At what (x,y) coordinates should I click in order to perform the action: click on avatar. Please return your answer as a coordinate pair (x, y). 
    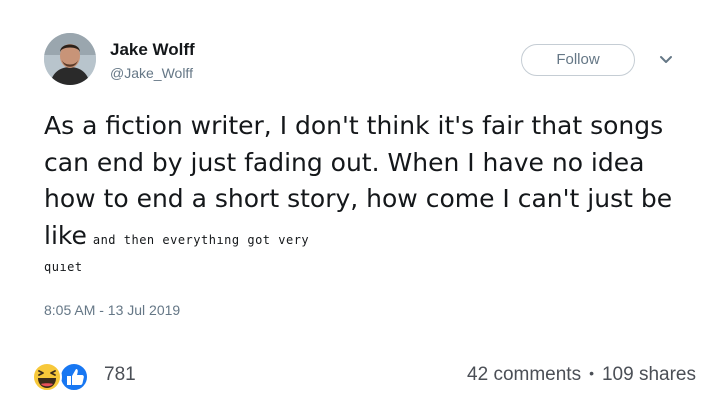
    Looking at the image, I should click on (70, 59).